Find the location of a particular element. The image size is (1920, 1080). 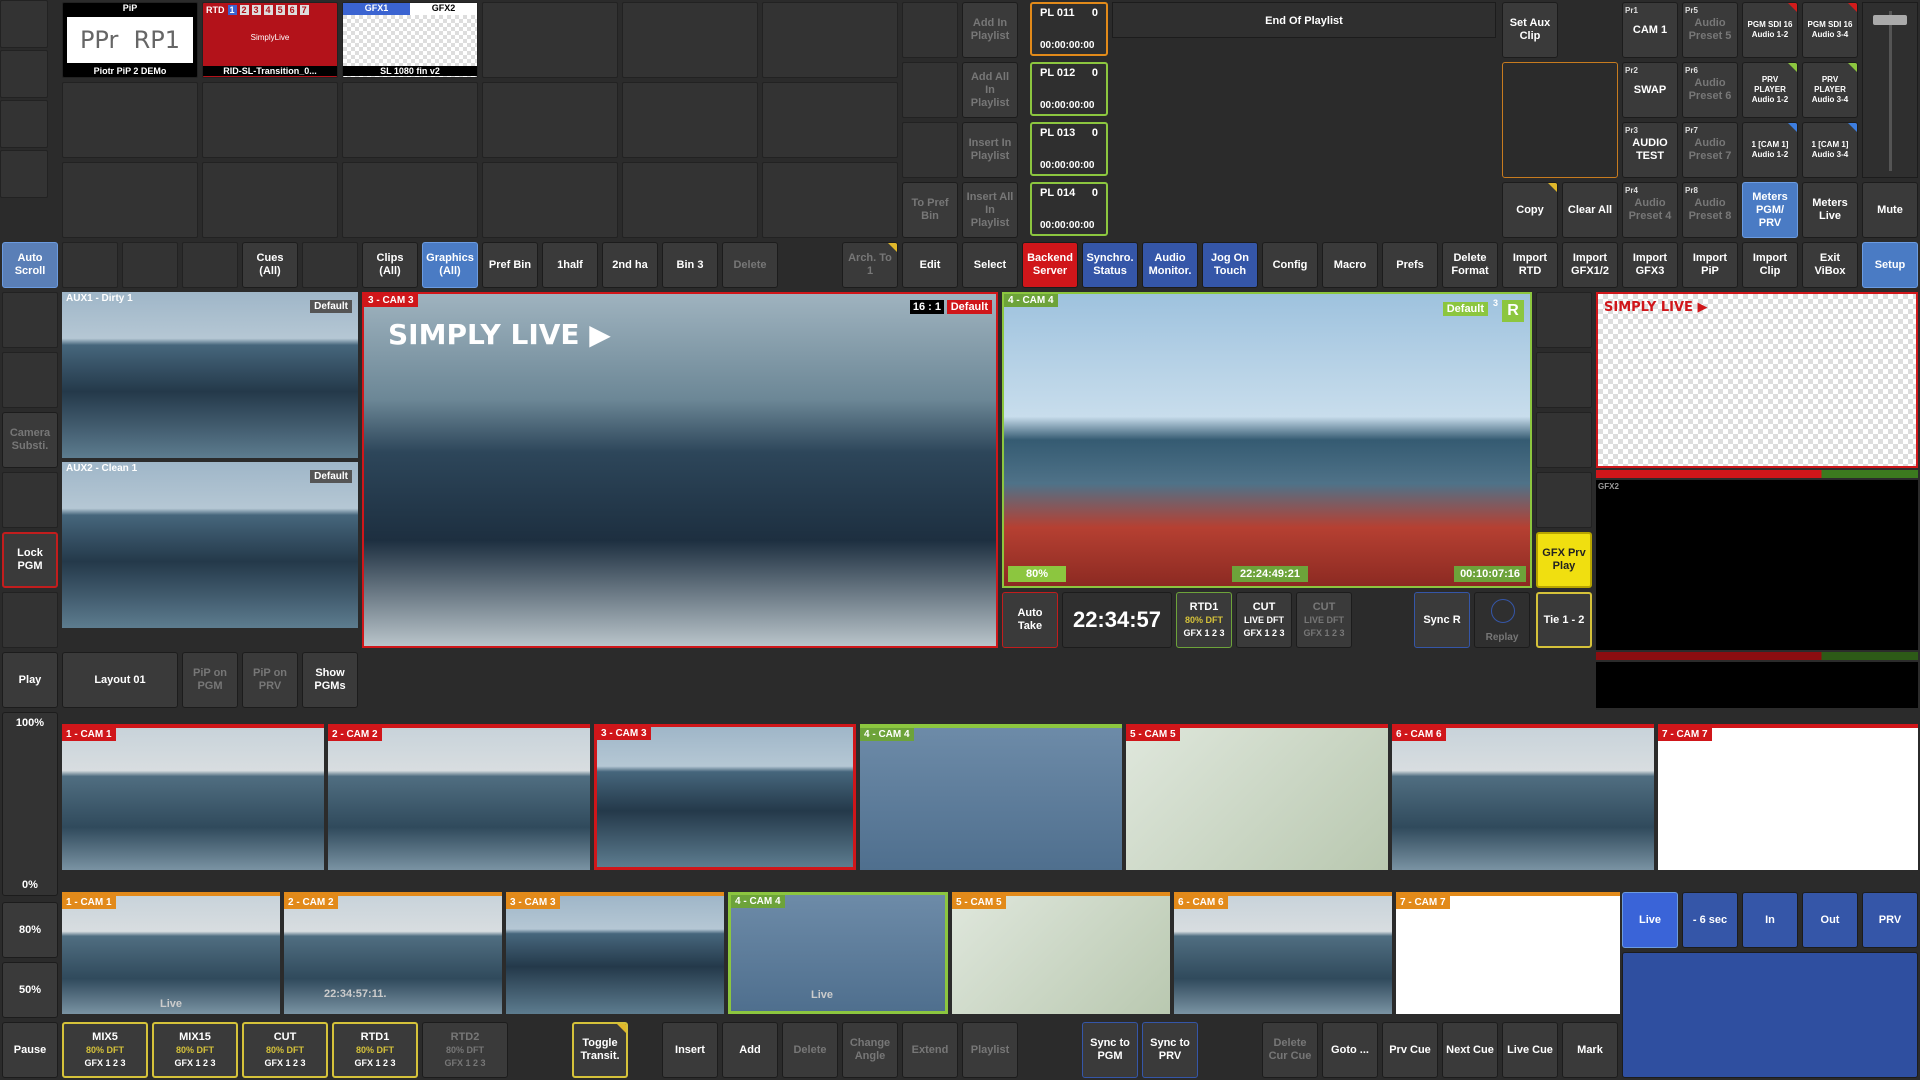

cam-replay-tile: 4 - CAM 4 Live is located at coordinates (838, 953).